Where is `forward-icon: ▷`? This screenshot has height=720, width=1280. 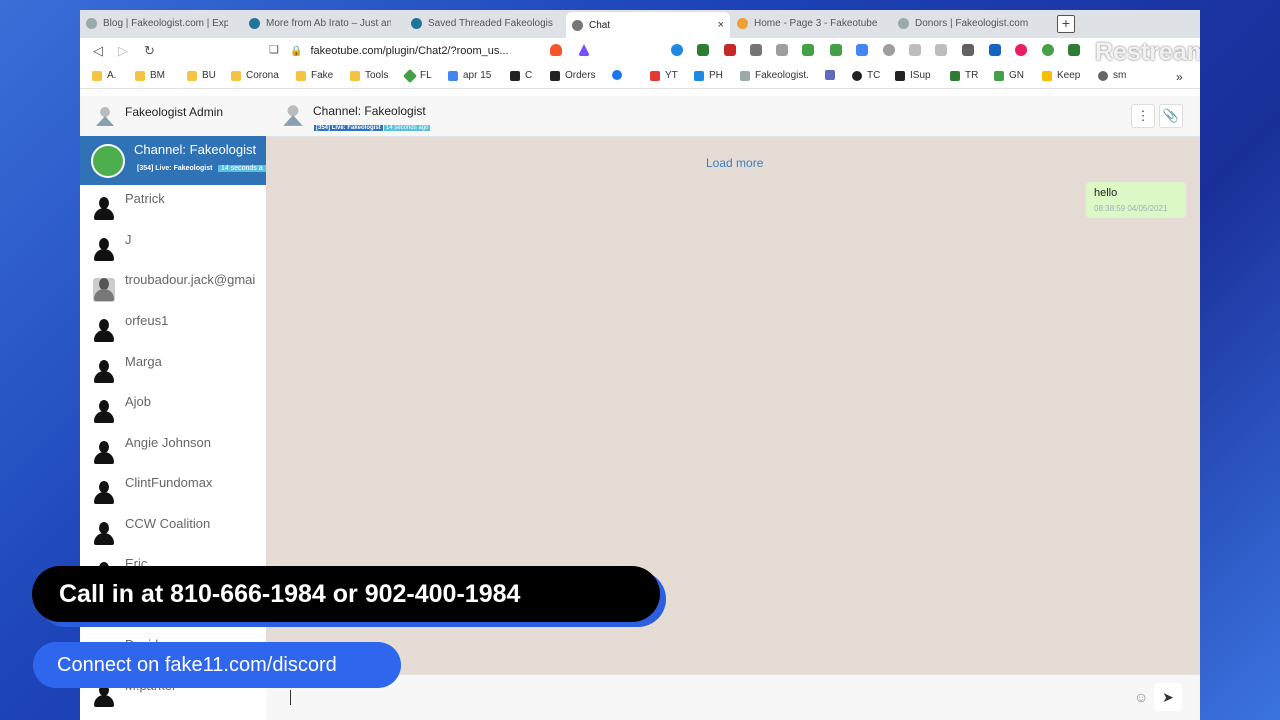
forward-icon: ▷ is located at coordinates (123, 51).